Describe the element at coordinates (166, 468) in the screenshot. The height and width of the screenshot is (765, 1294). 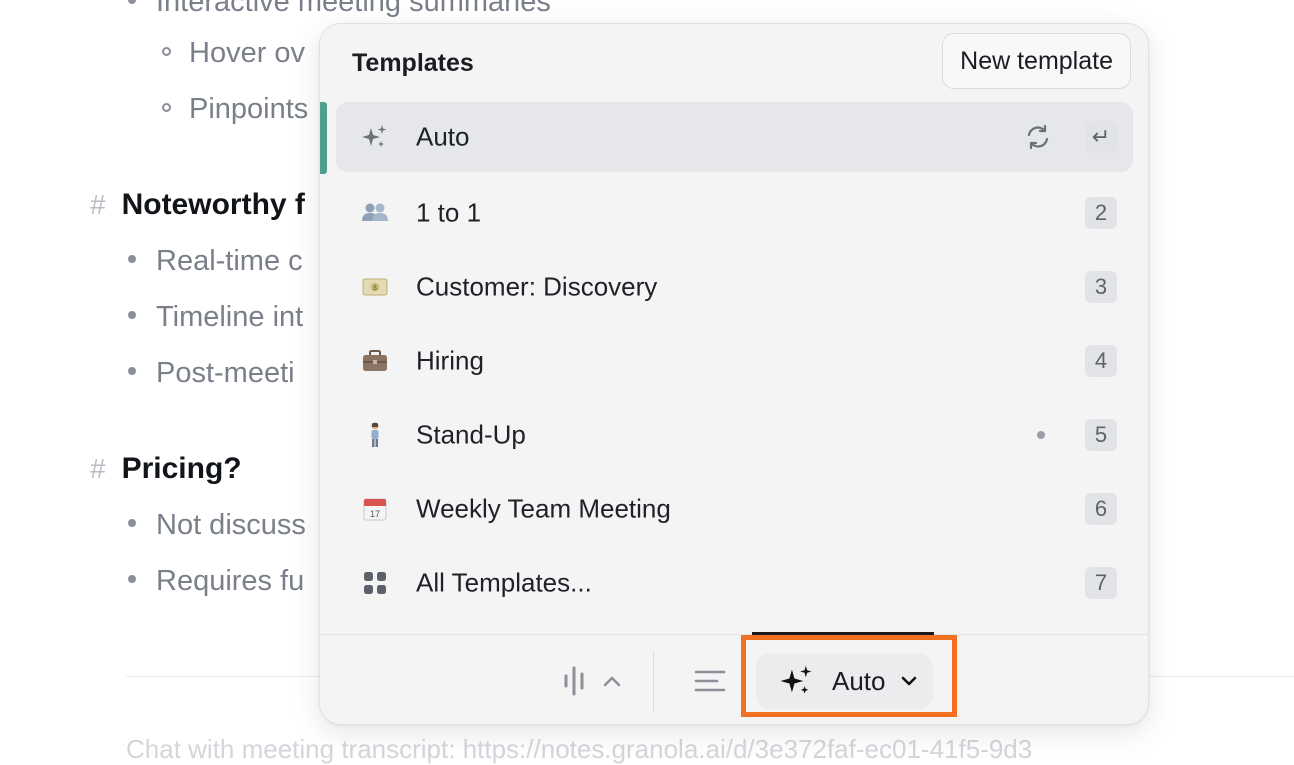
I see `section-heading: # Pricing?` at that location.